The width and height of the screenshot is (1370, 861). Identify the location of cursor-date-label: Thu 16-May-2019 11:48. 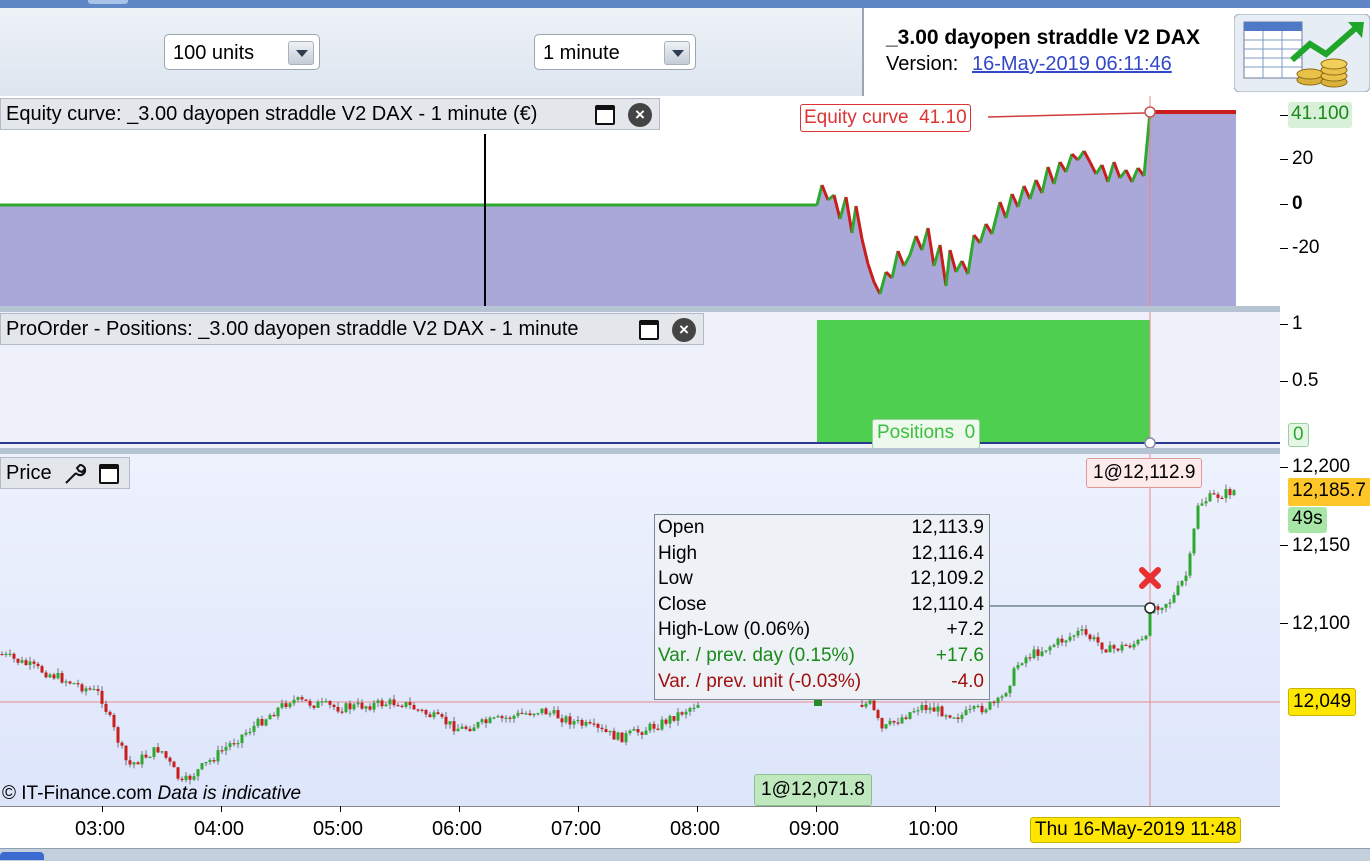
(1136, 830).